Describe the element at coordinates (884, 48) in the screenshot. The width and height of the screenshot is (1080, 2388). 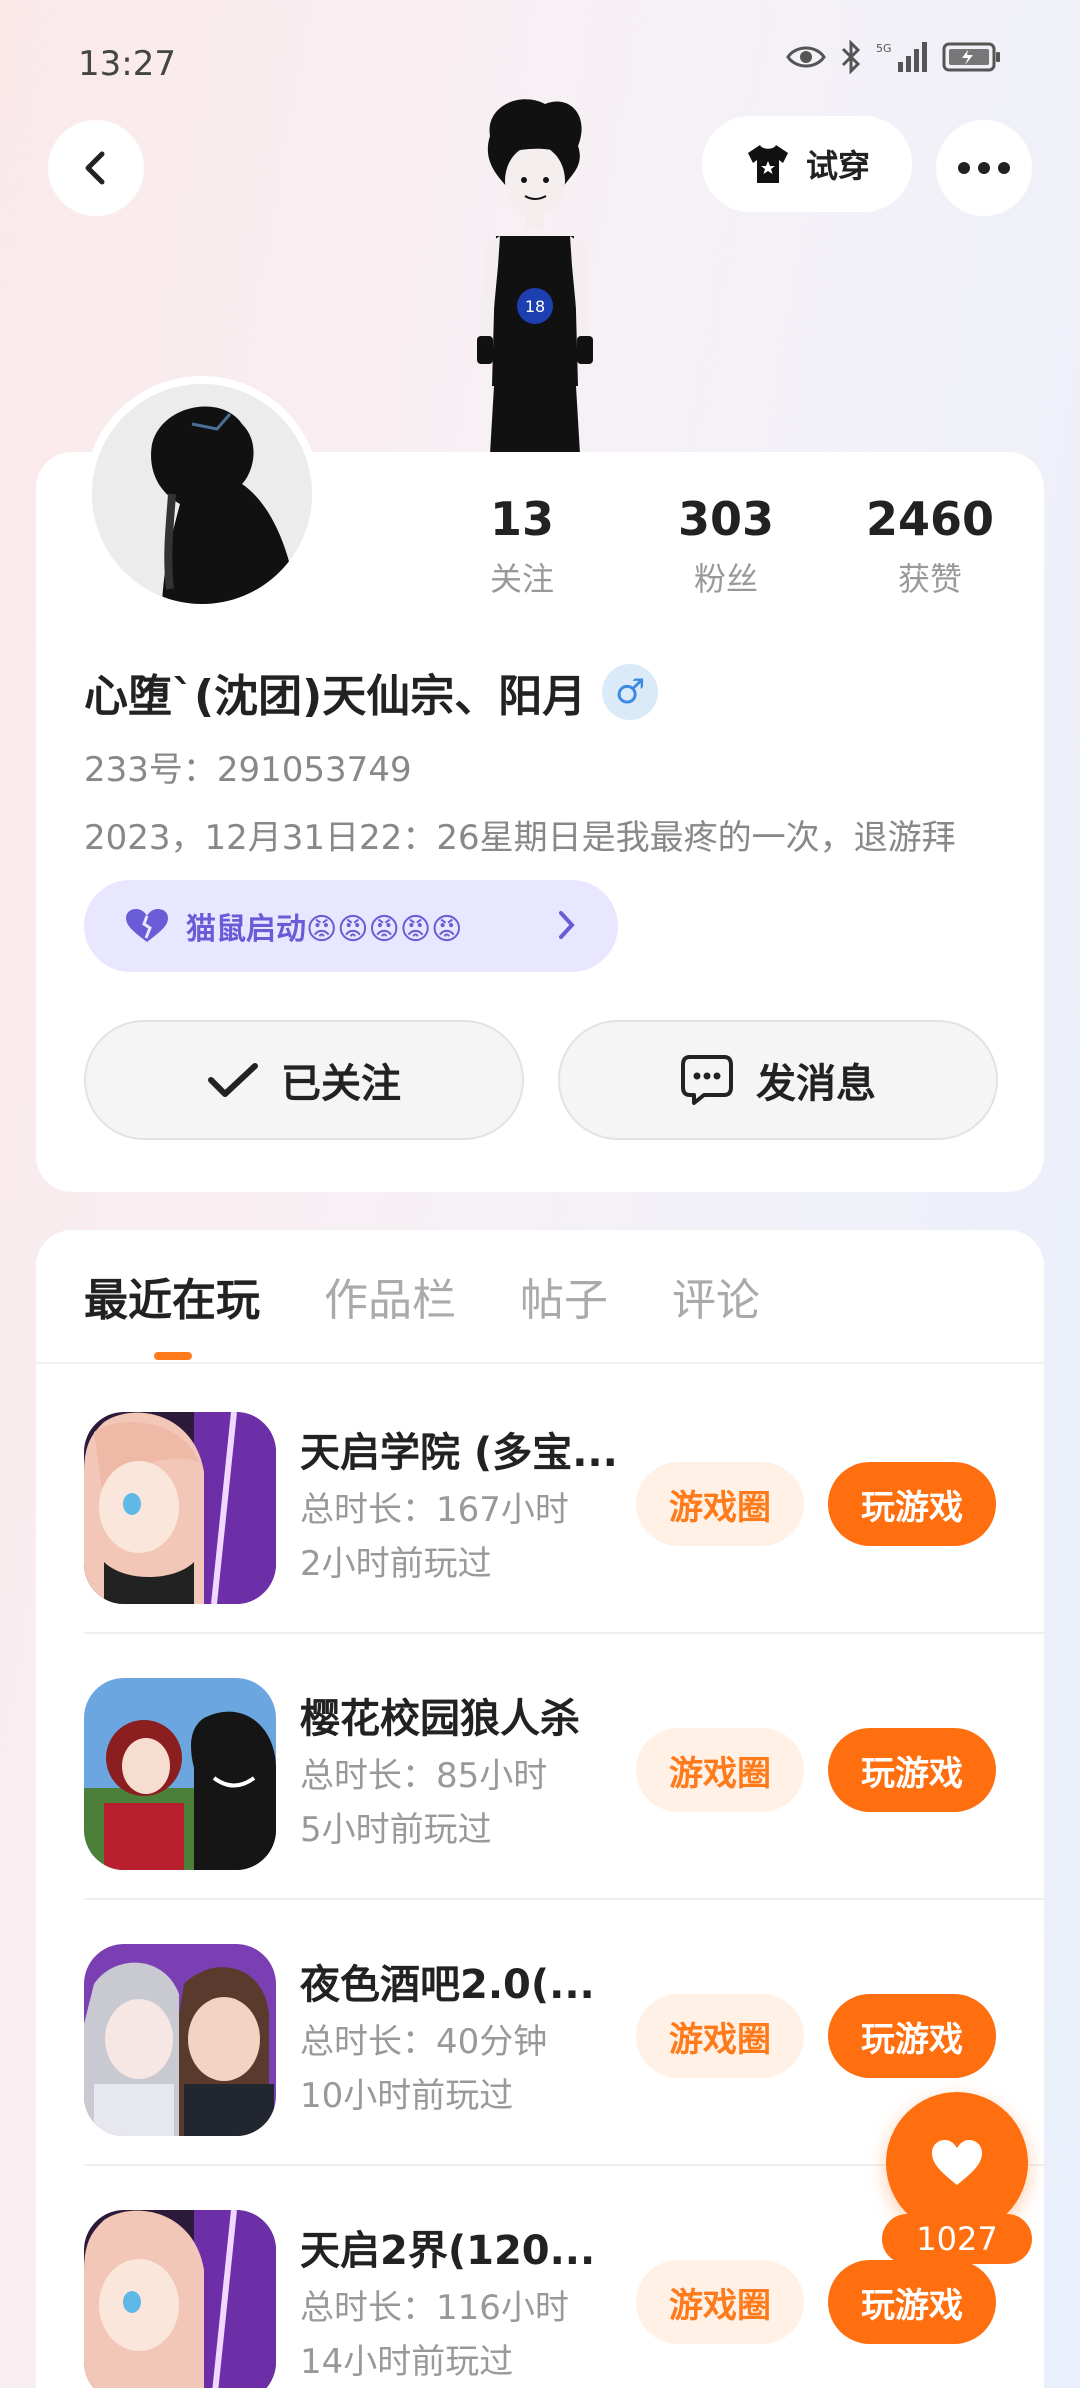
I see `svg-text: 5G` at that location.